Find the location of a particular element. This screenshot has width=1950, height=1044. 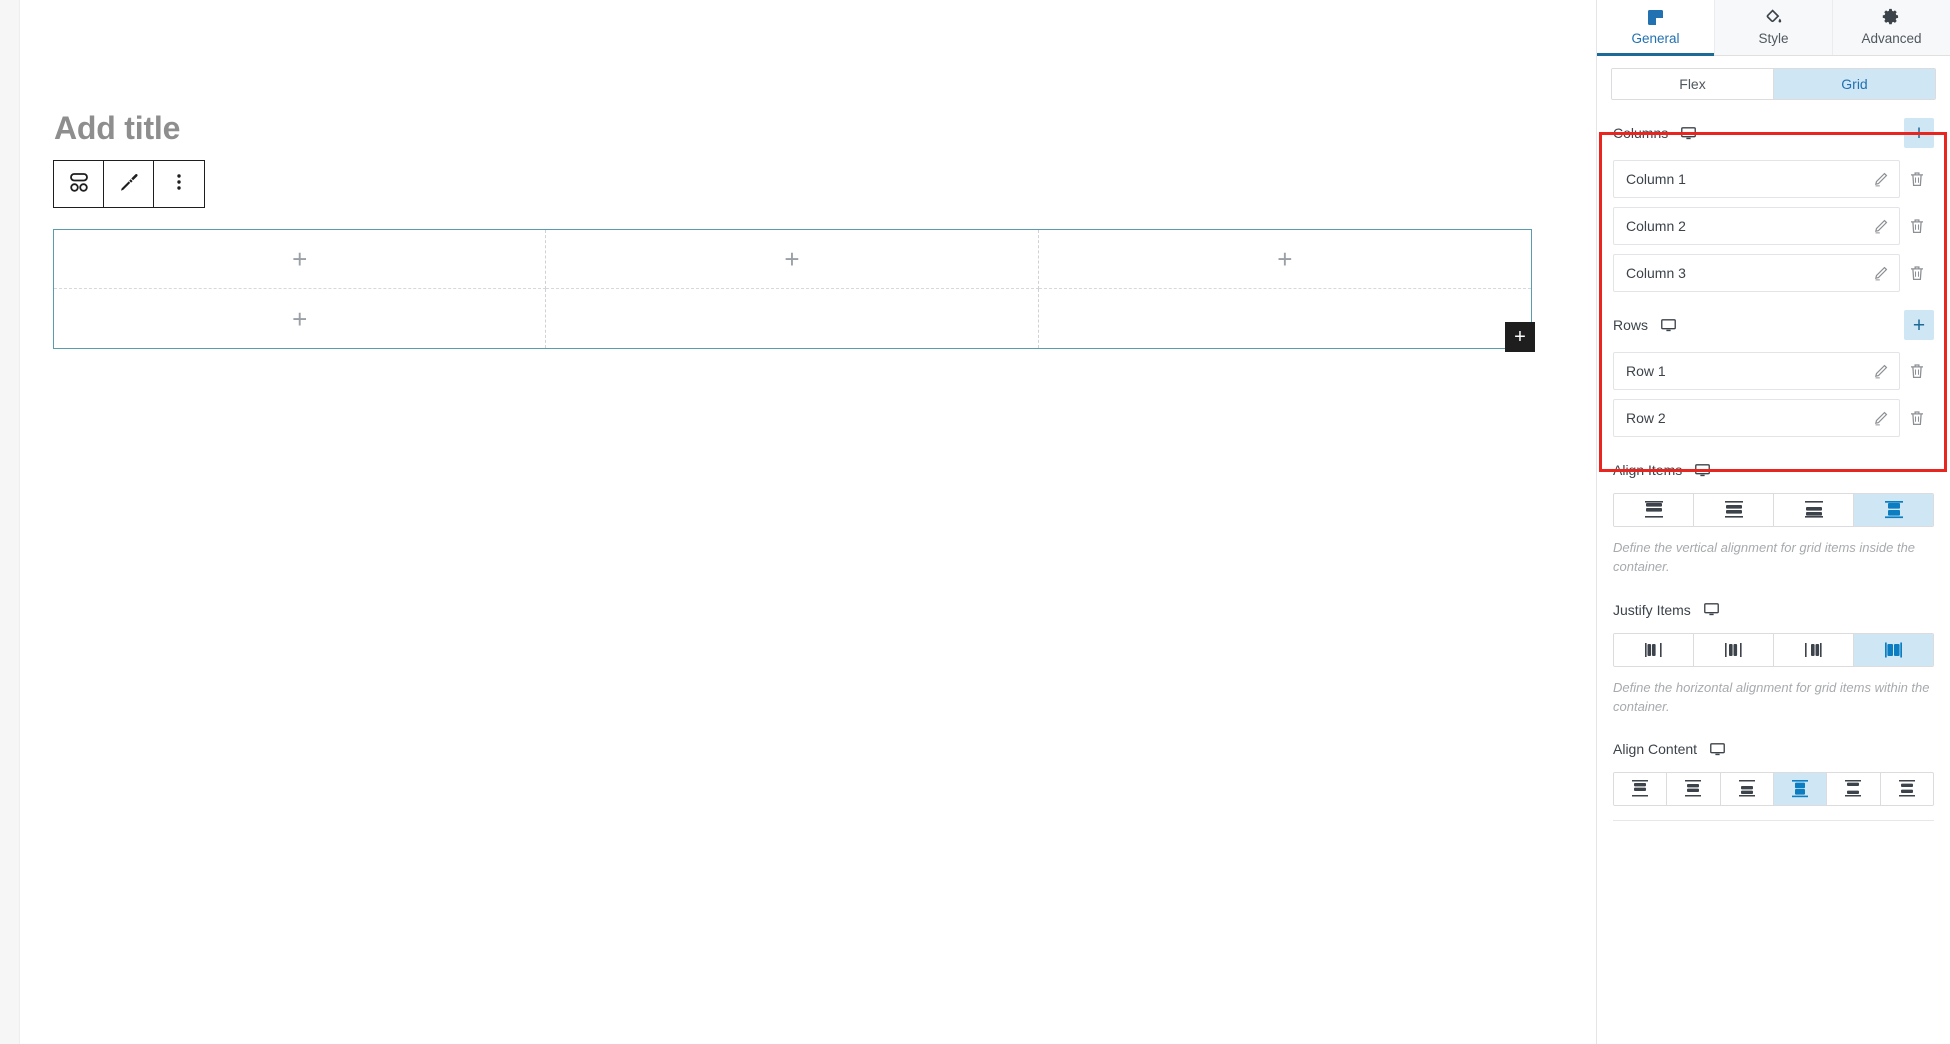

columns-section-title: Columns is located at coordinates (1641, 133).